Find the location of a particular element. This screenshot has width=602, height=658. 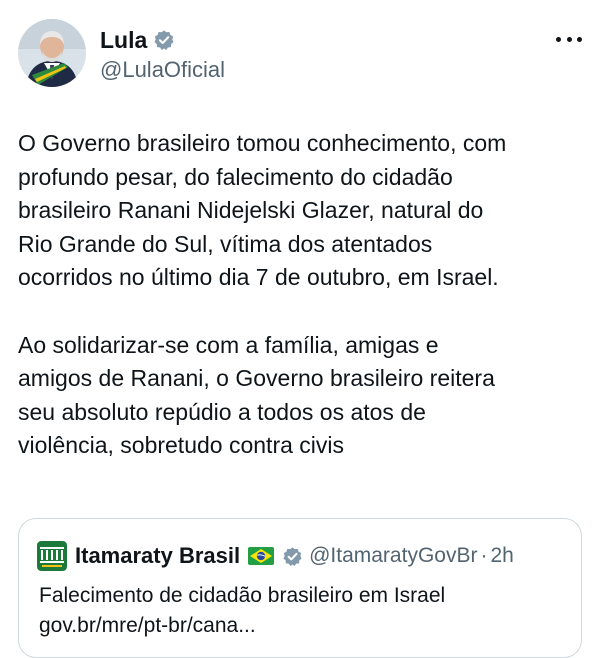

more-horizontal-icon is located at coordinates (558, 39).